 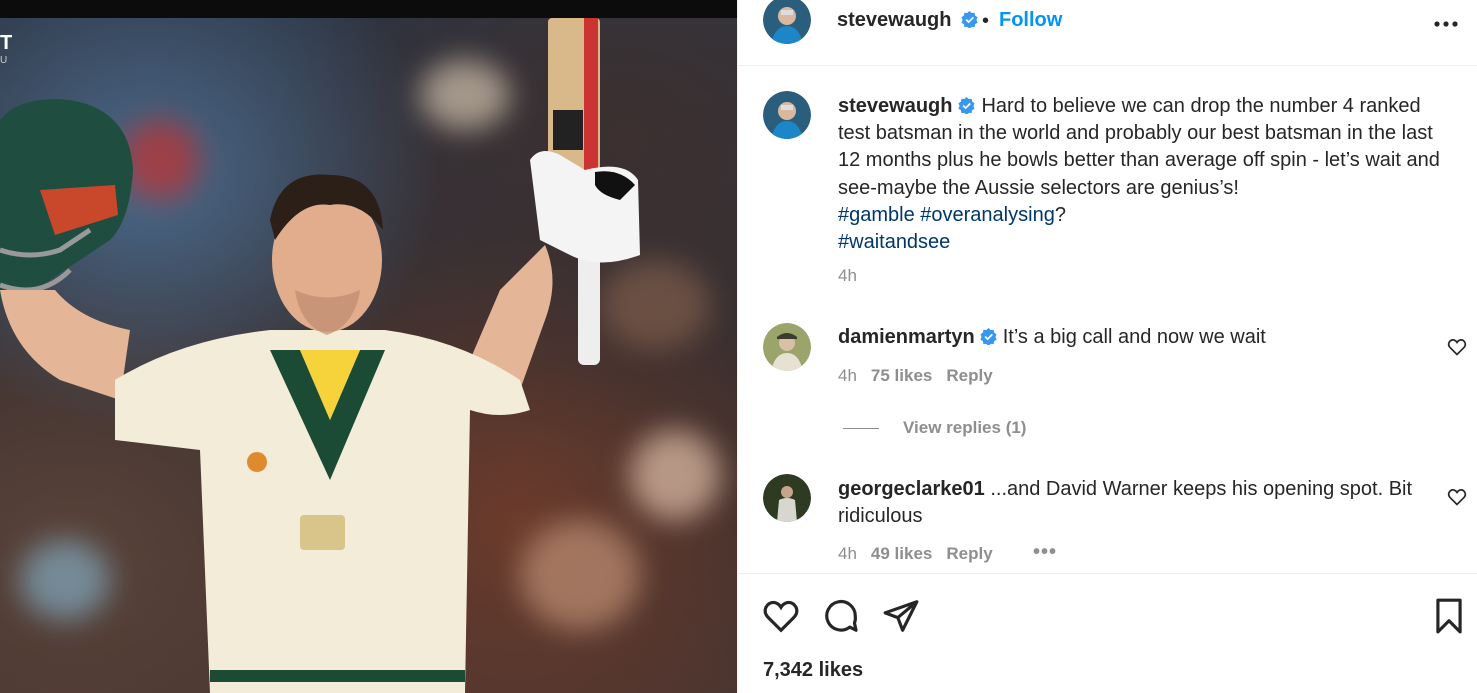 I want to click on comment-meta: 4h 75 likes Reply, so click(x=915, y=376).